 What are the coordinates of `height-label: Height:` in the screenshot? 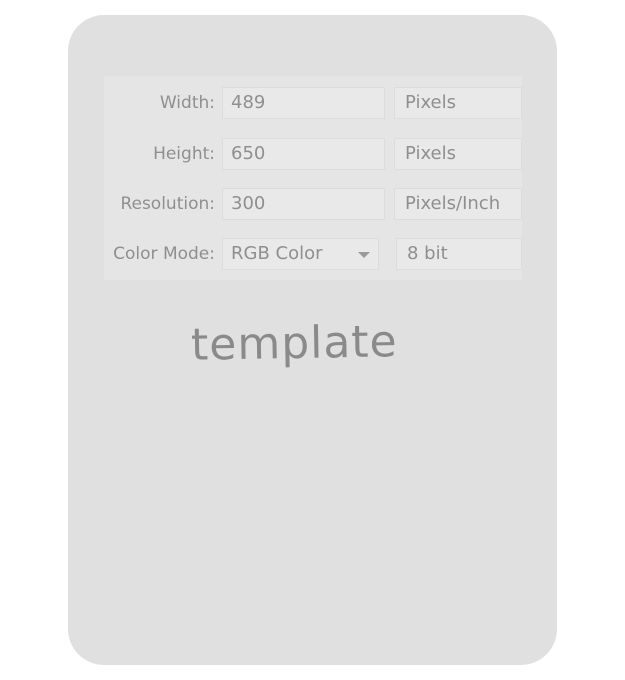 It's located at (184, 154).